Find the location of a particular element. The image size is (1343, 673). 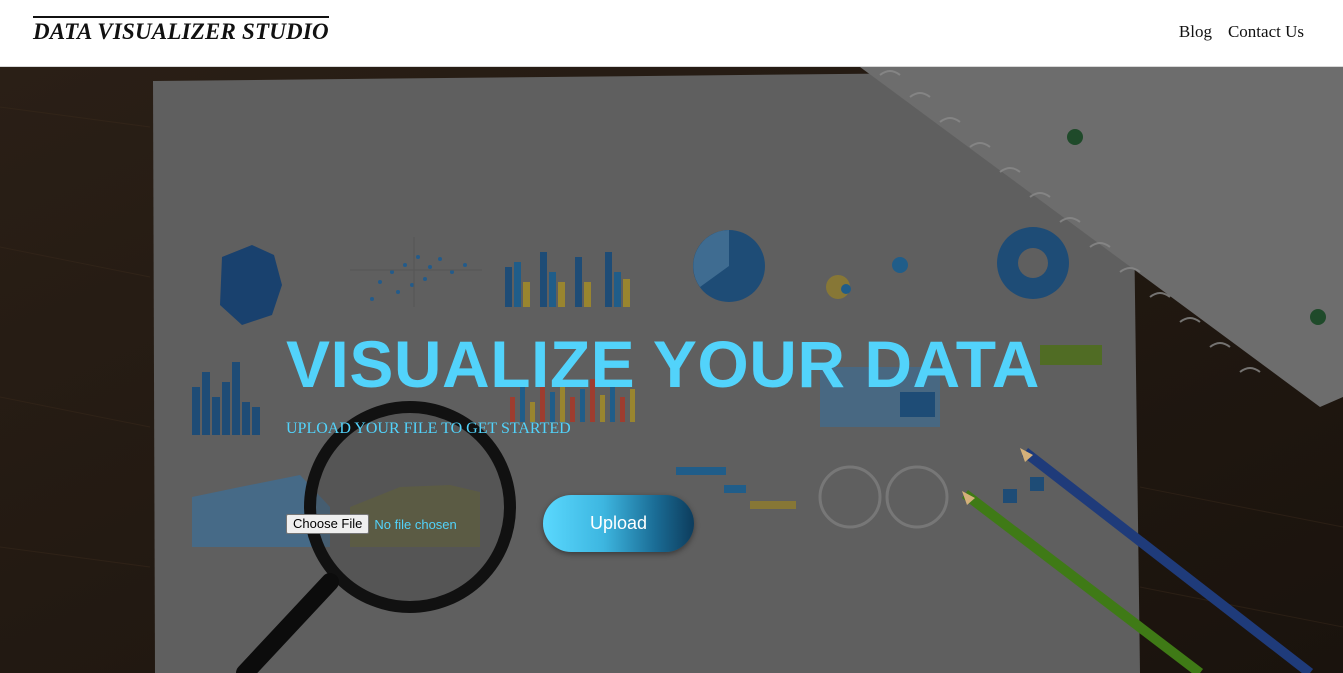

file-status-text: No file chosen is located at coordinates (415, 524).